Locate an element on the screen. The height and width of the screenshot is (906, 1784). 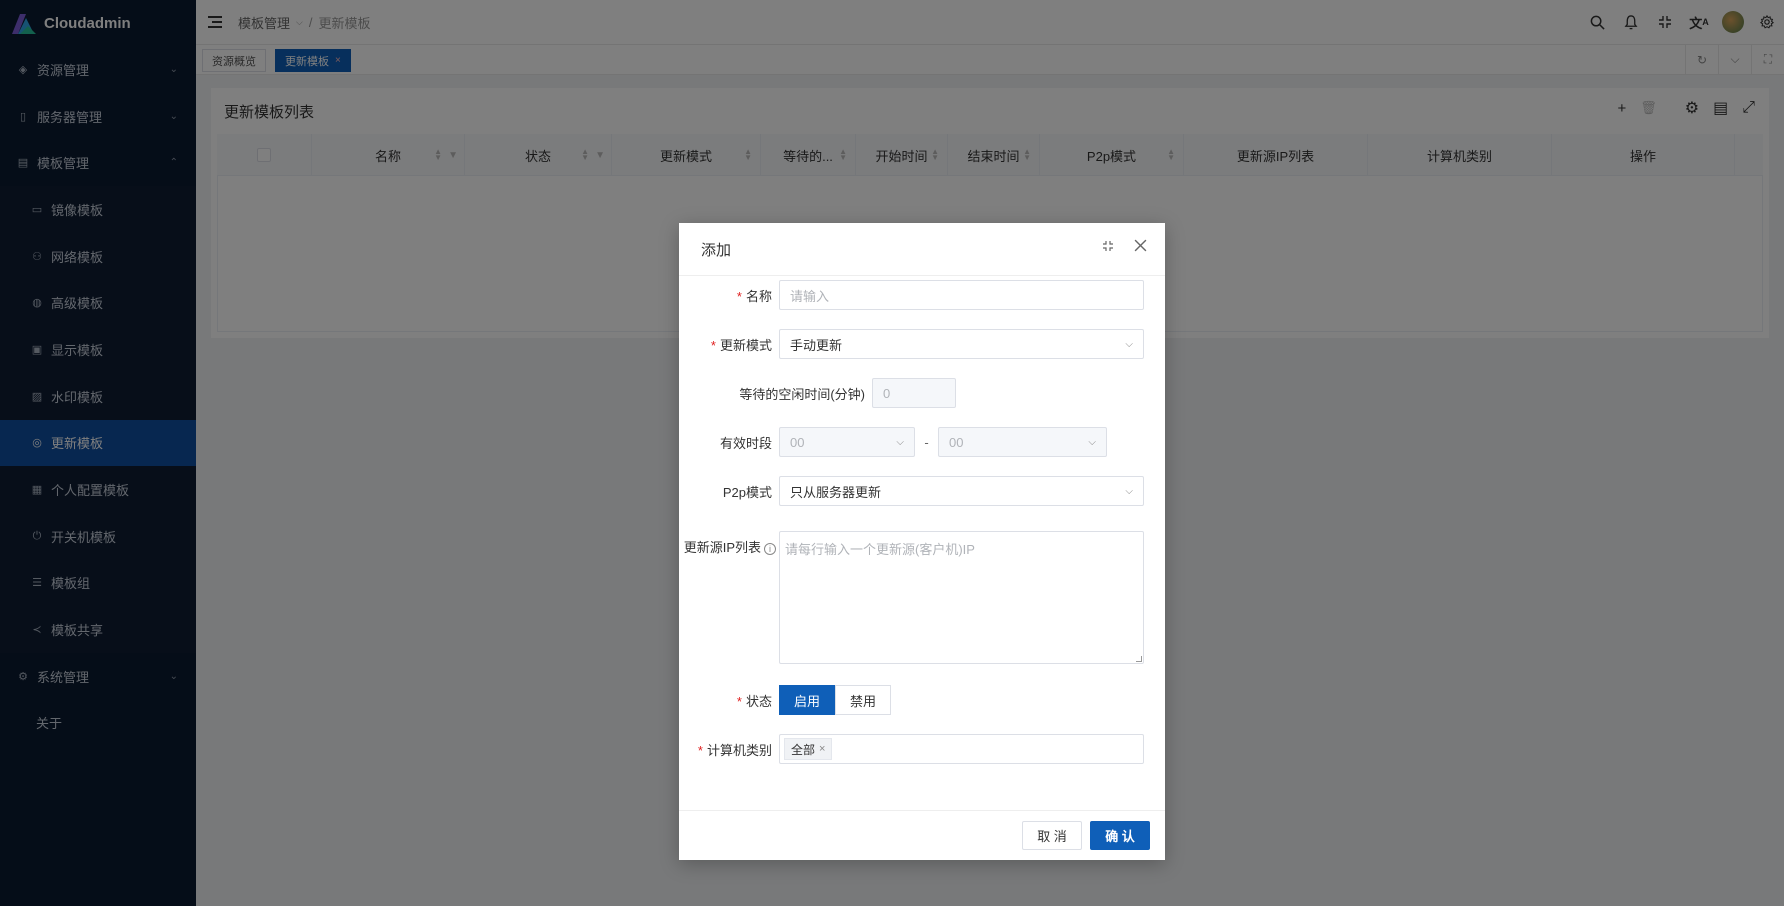
period-end-select: 00 ⌵ is located at coordinates (1022, 442).